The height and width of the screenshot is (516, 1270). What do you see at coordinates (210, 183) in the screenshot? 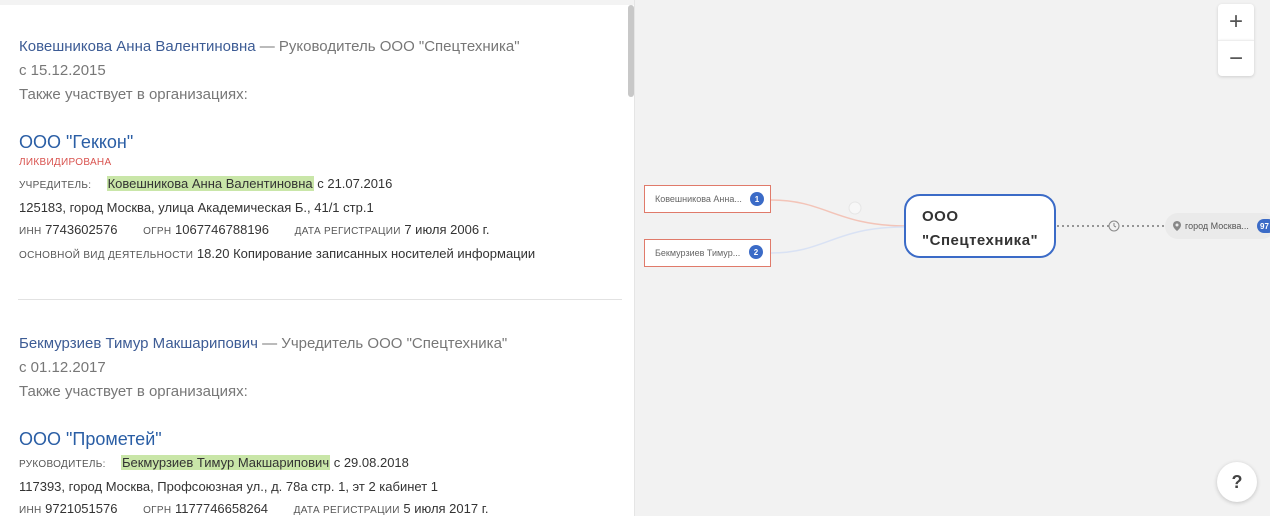
I see `relation-person-highlight: Ковешникова Анна Валентиновна` at bounding box center [210, 183].